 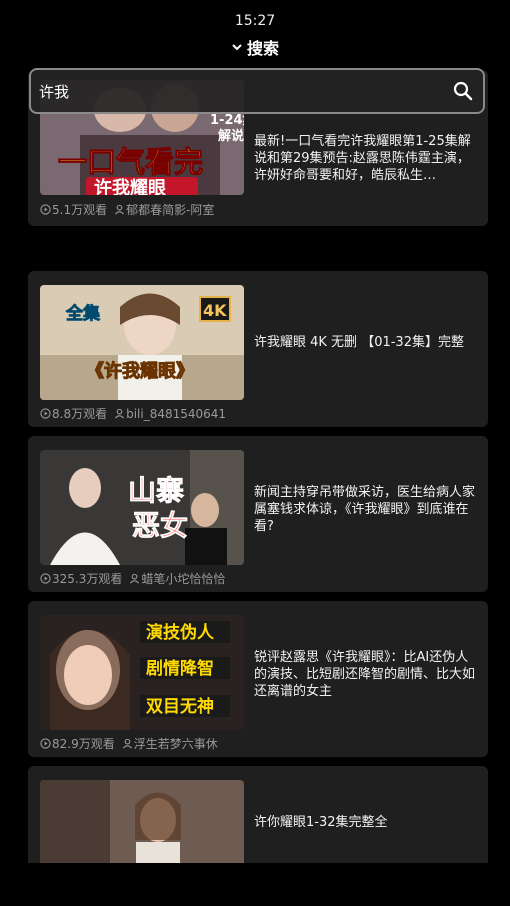 I want to click on view-count: 325.3万观看, so click(x=87, y=579).